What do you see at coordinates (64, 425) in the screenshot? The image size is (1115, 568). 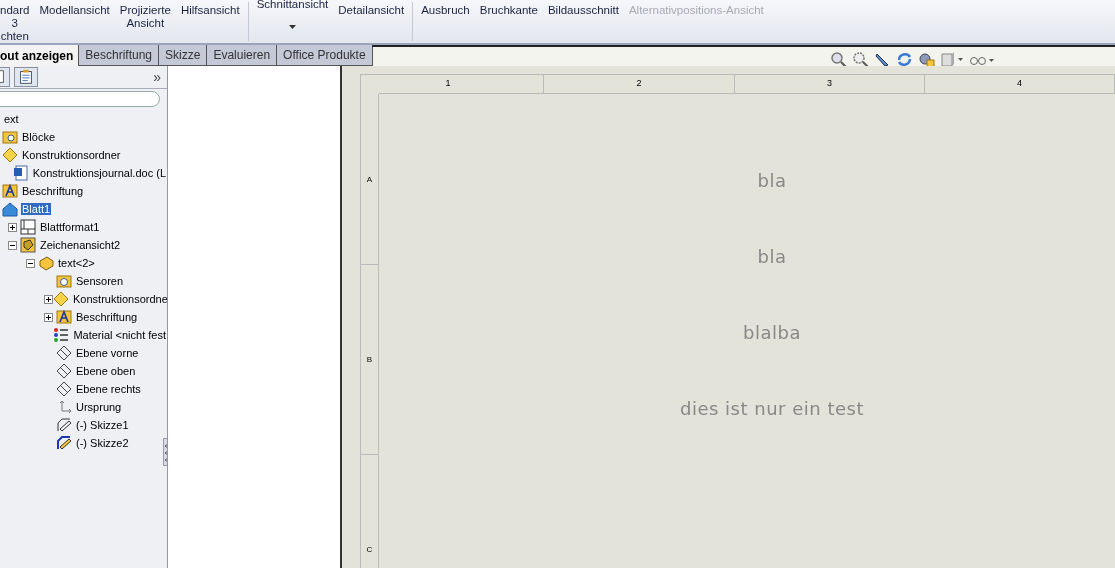 I see `sketch-icon` at bounding box center [64, 425].